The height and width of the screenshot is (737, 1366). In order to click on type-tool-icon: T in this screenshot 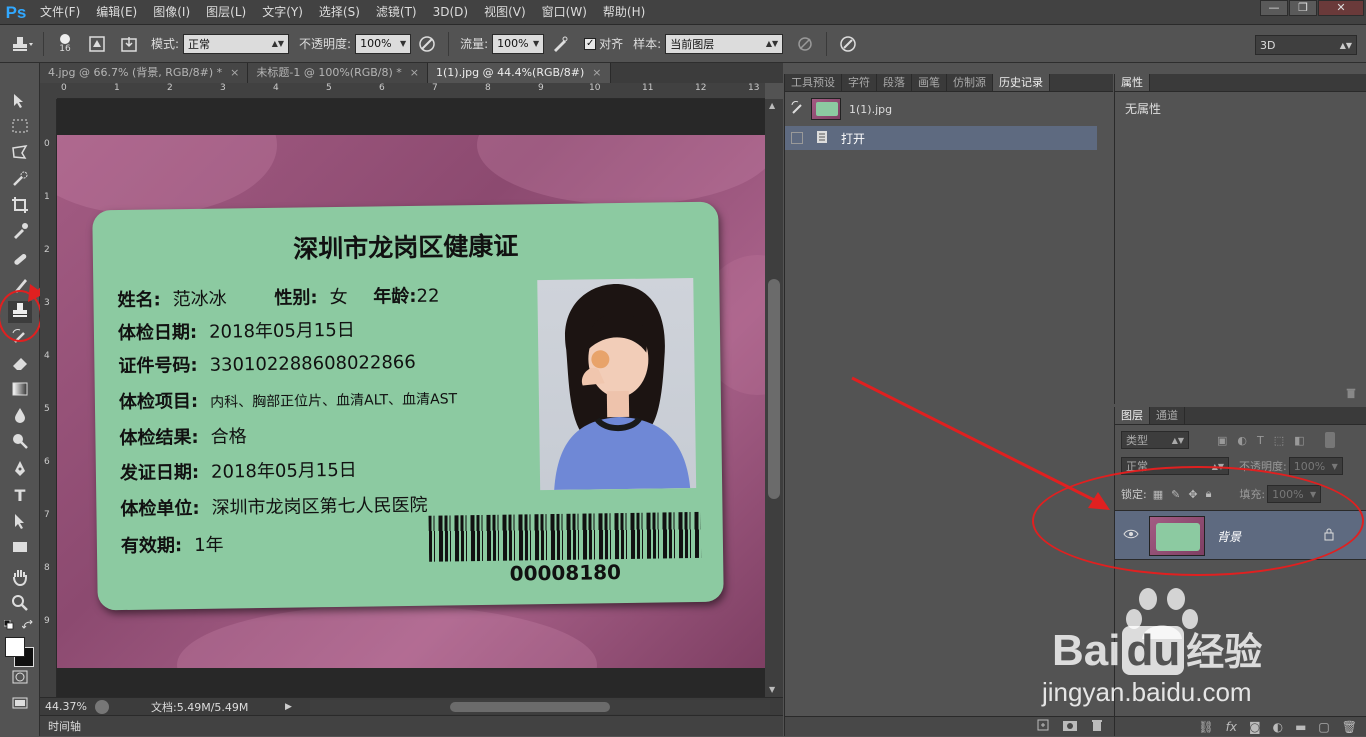, I will do `click(20, 496)`.